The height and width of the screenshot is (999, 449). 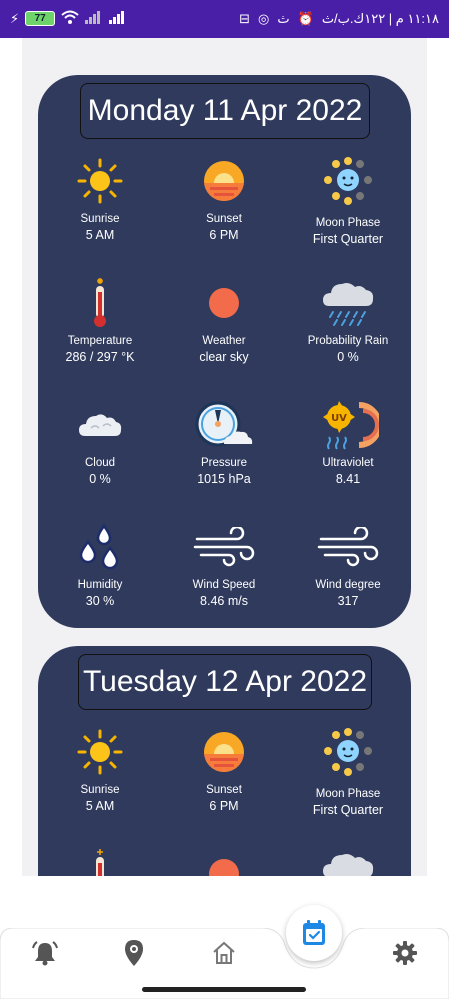 What do you see at coordinates (224, 357) in the screenshot?
I see `metric-value: clear sky` at bounding box center [224, 357].